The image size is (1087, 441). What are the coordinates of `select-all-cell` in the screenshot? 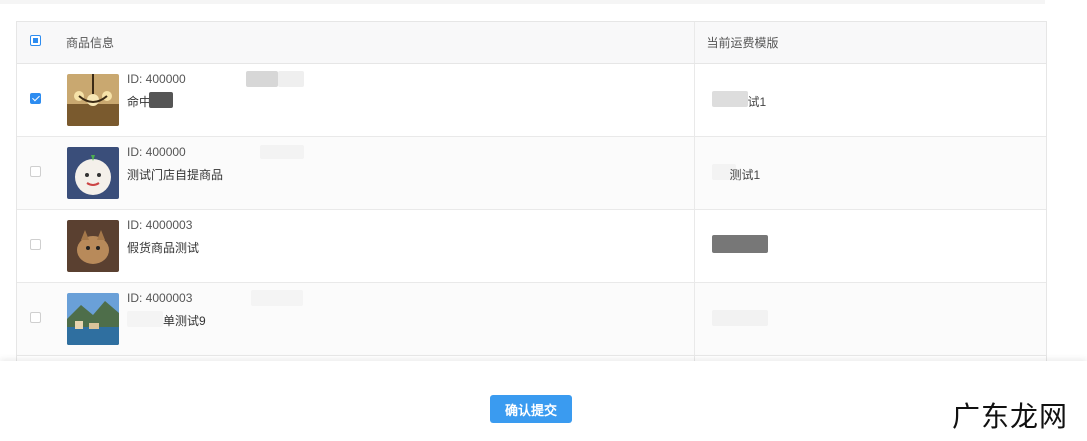 It's located at (35, 43).